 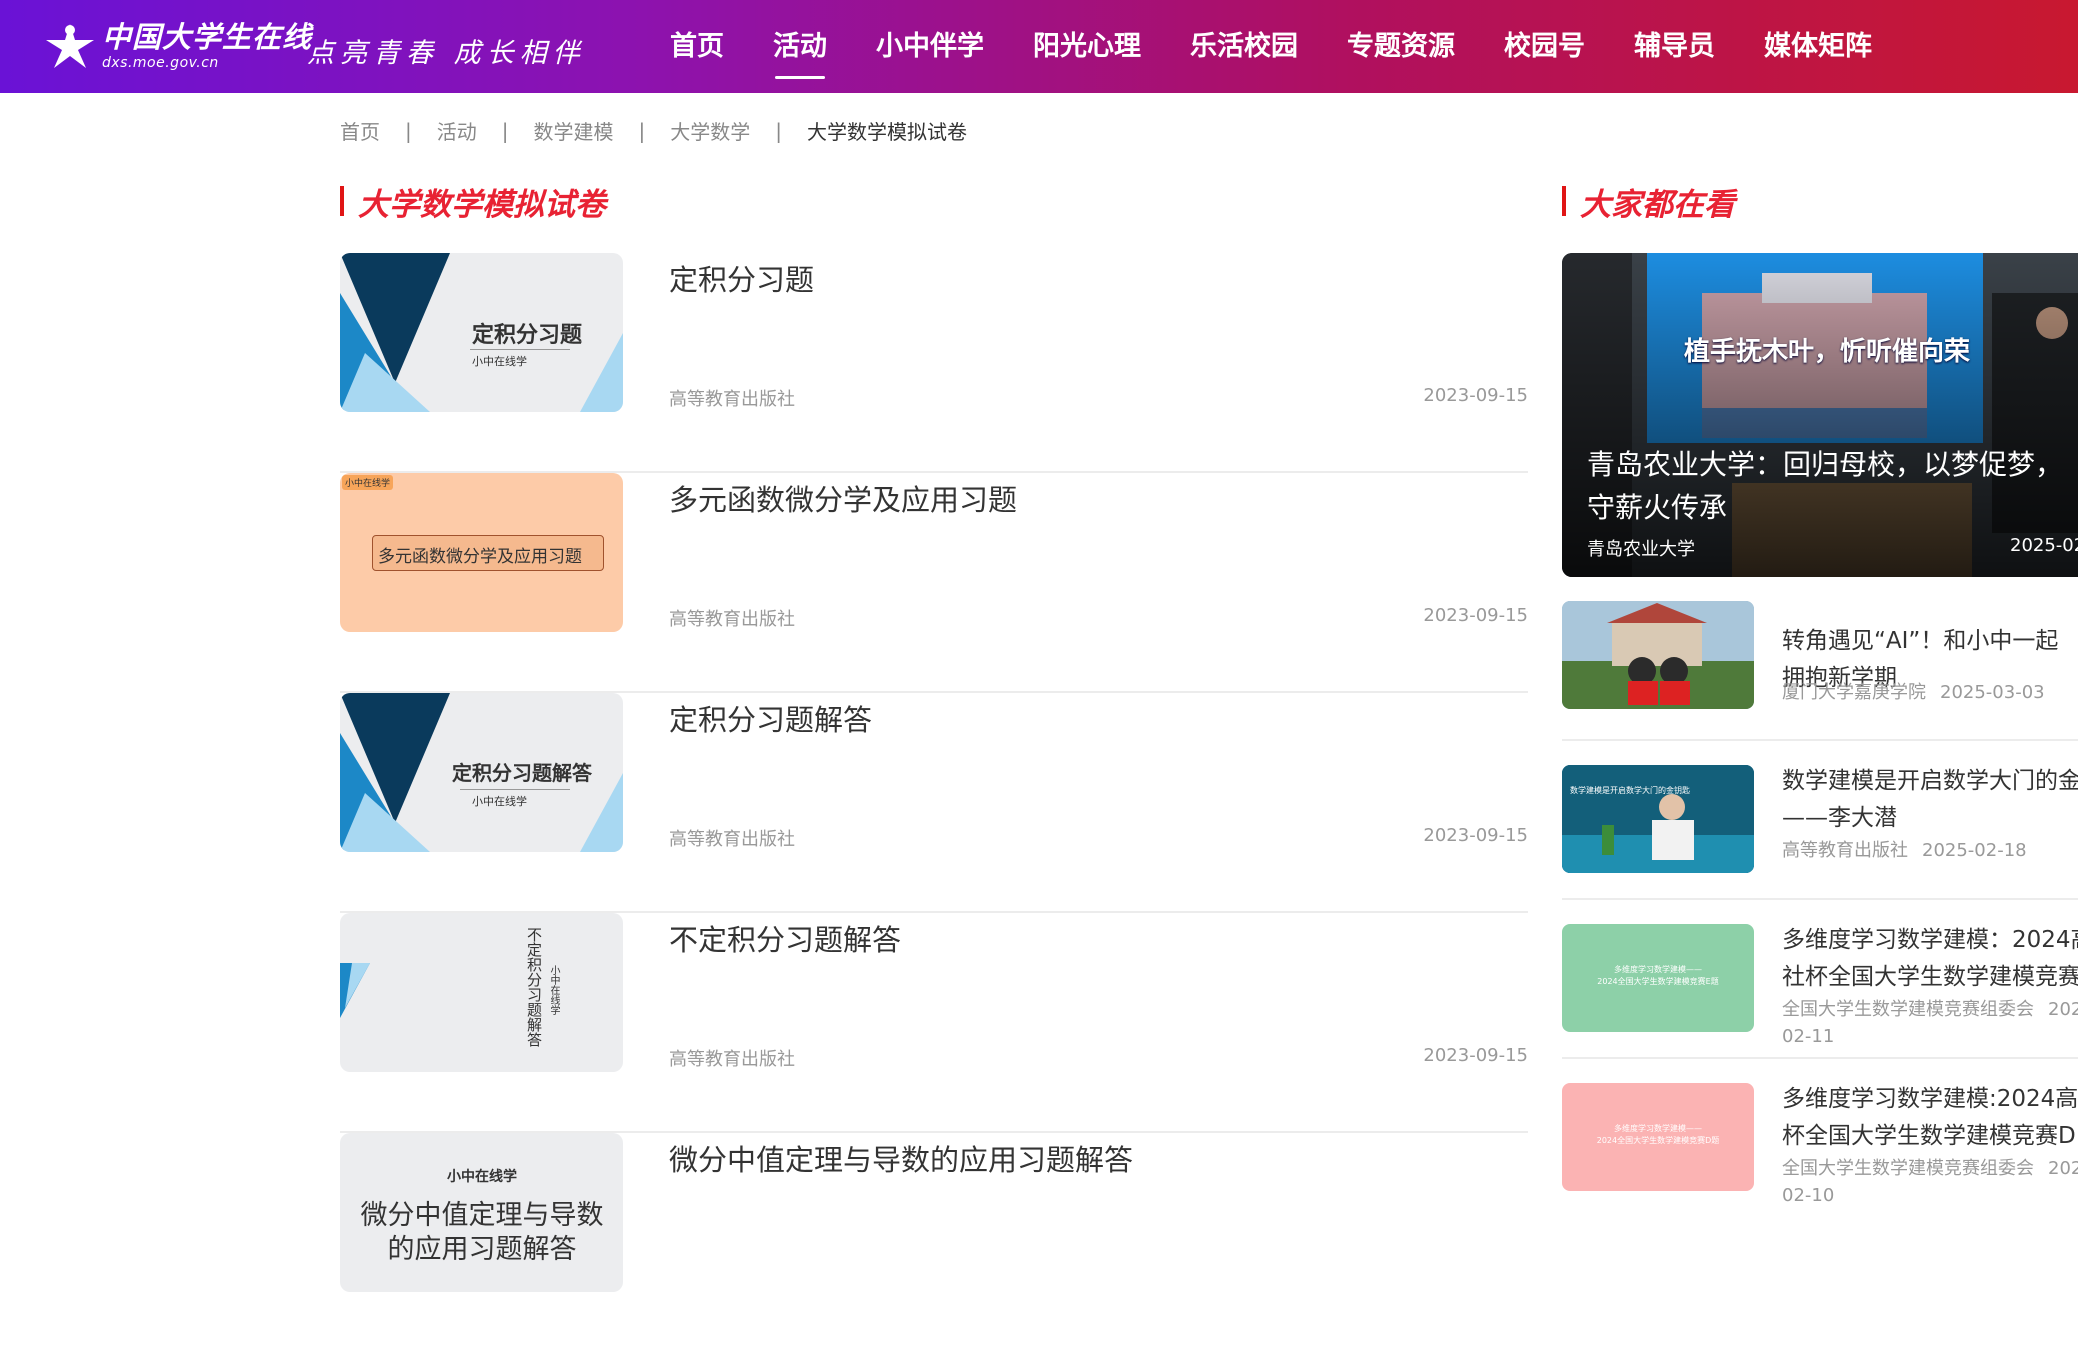 I want to click on campus-mascot-photo, so click(x=1658, y=655).